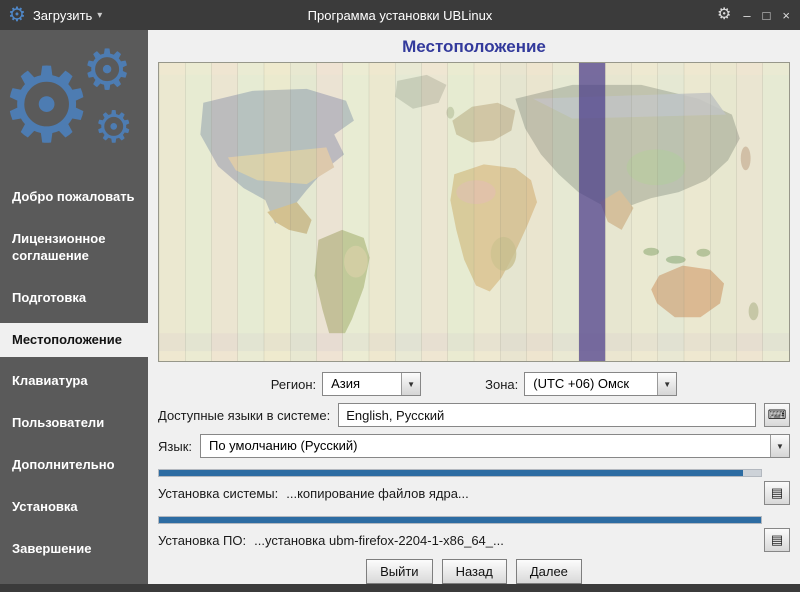  I want to click on minimize-button: –, so click(746, 15).